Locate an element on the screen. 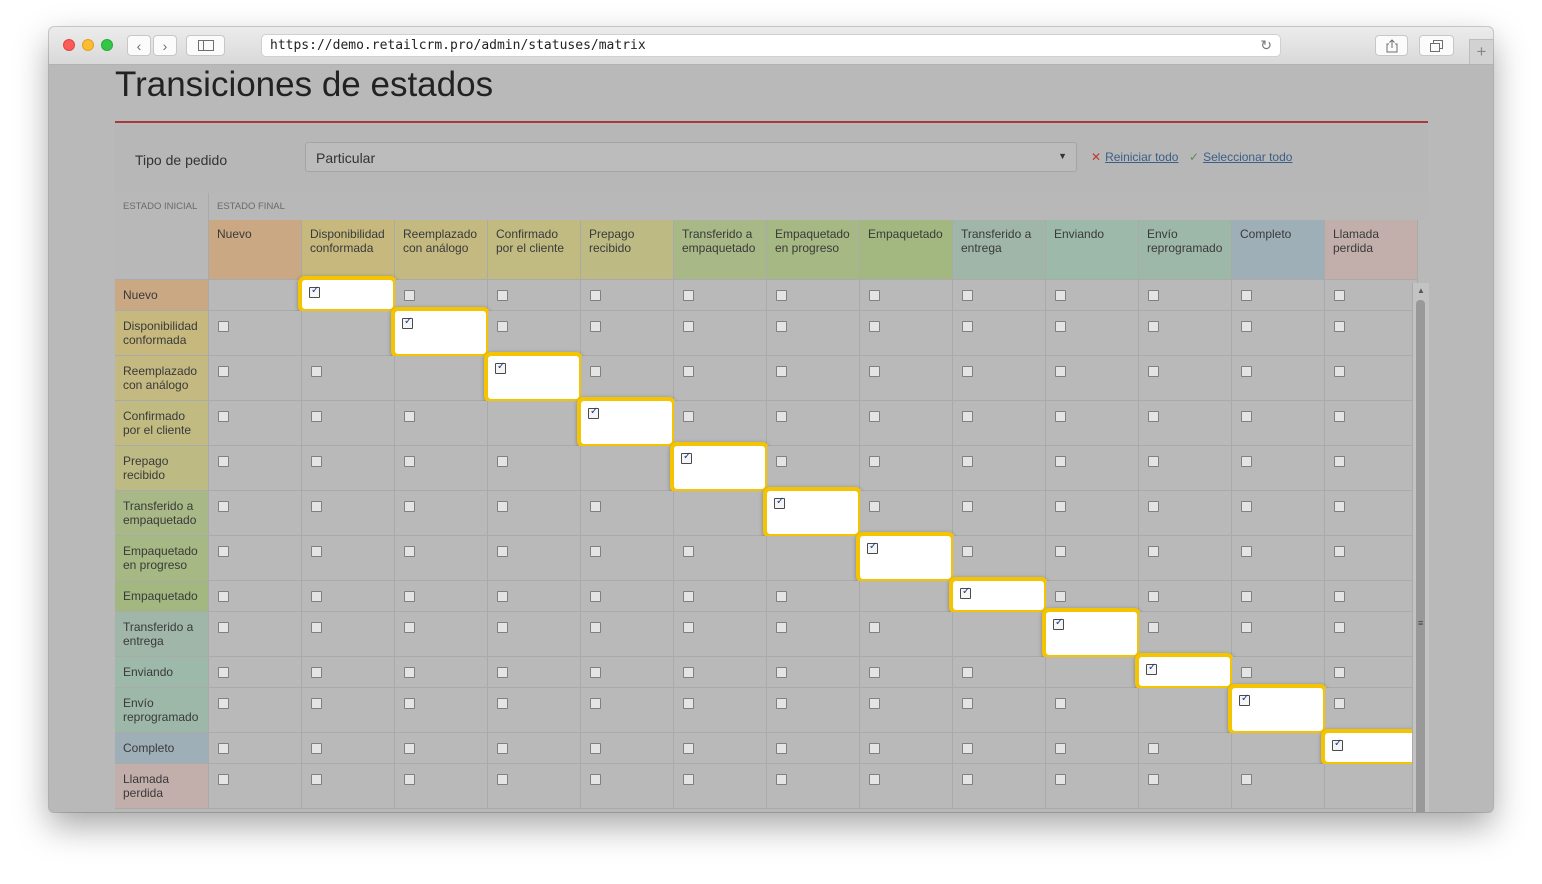 The height and width of the screenshot is (884, 1542). matrix-scrollbar: ▲ ≡ is located at coordinates (1420, 547).